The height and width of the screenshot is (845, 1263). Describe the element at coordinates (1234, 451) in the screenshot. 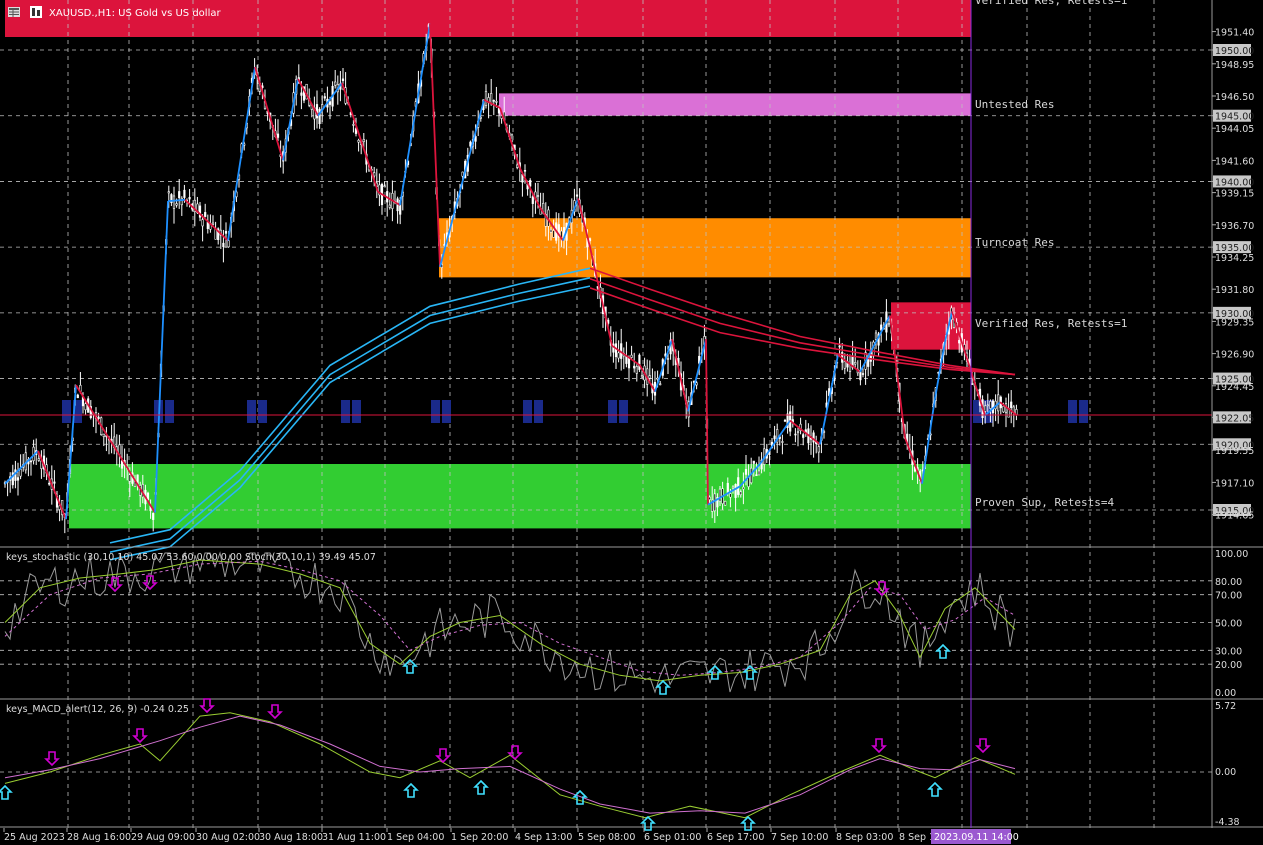

I see `price-label: 1919.55` at that location.